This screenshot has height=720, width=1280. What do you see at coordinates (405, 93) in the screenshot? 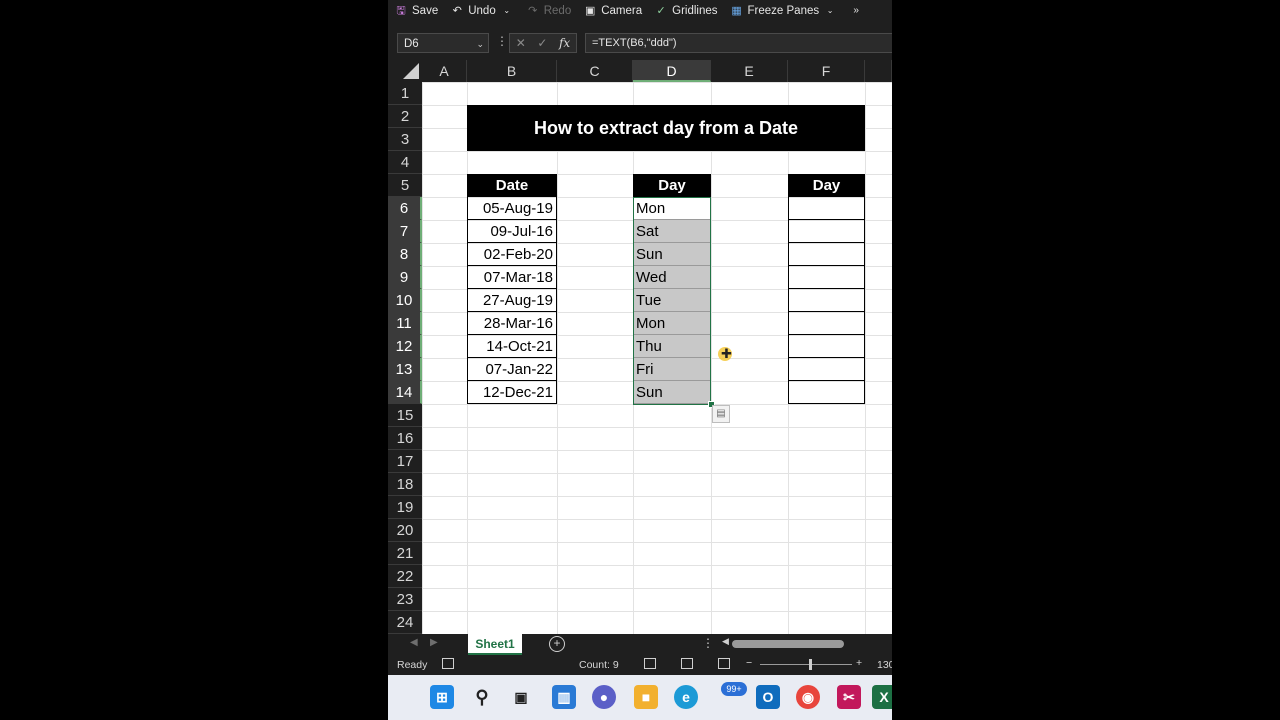
I see `row-header: 1` at bounding box center [405, 93].